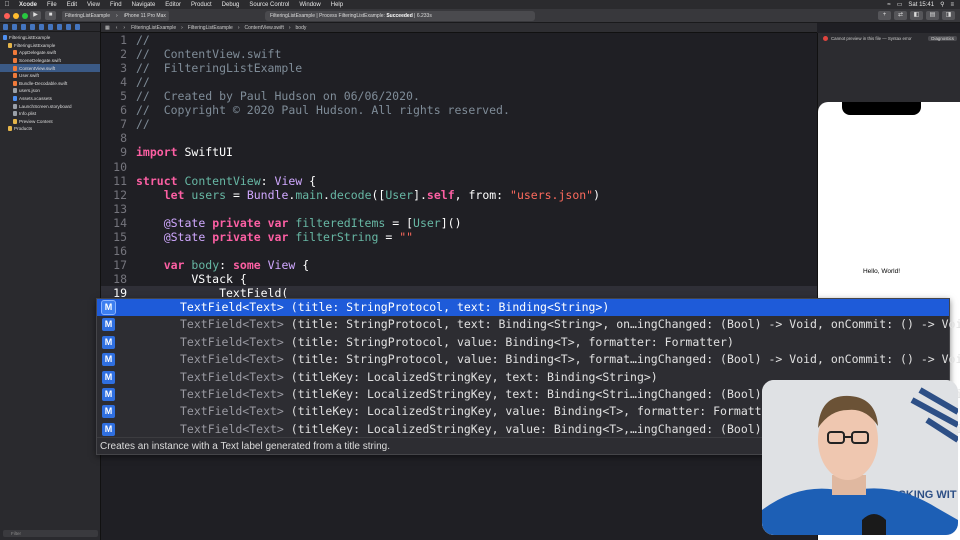 The width and height of the screenshot is (960, 540). Describe the element at coordinates (7, 16) in the screenshot. I see `close-window-button` at that location.